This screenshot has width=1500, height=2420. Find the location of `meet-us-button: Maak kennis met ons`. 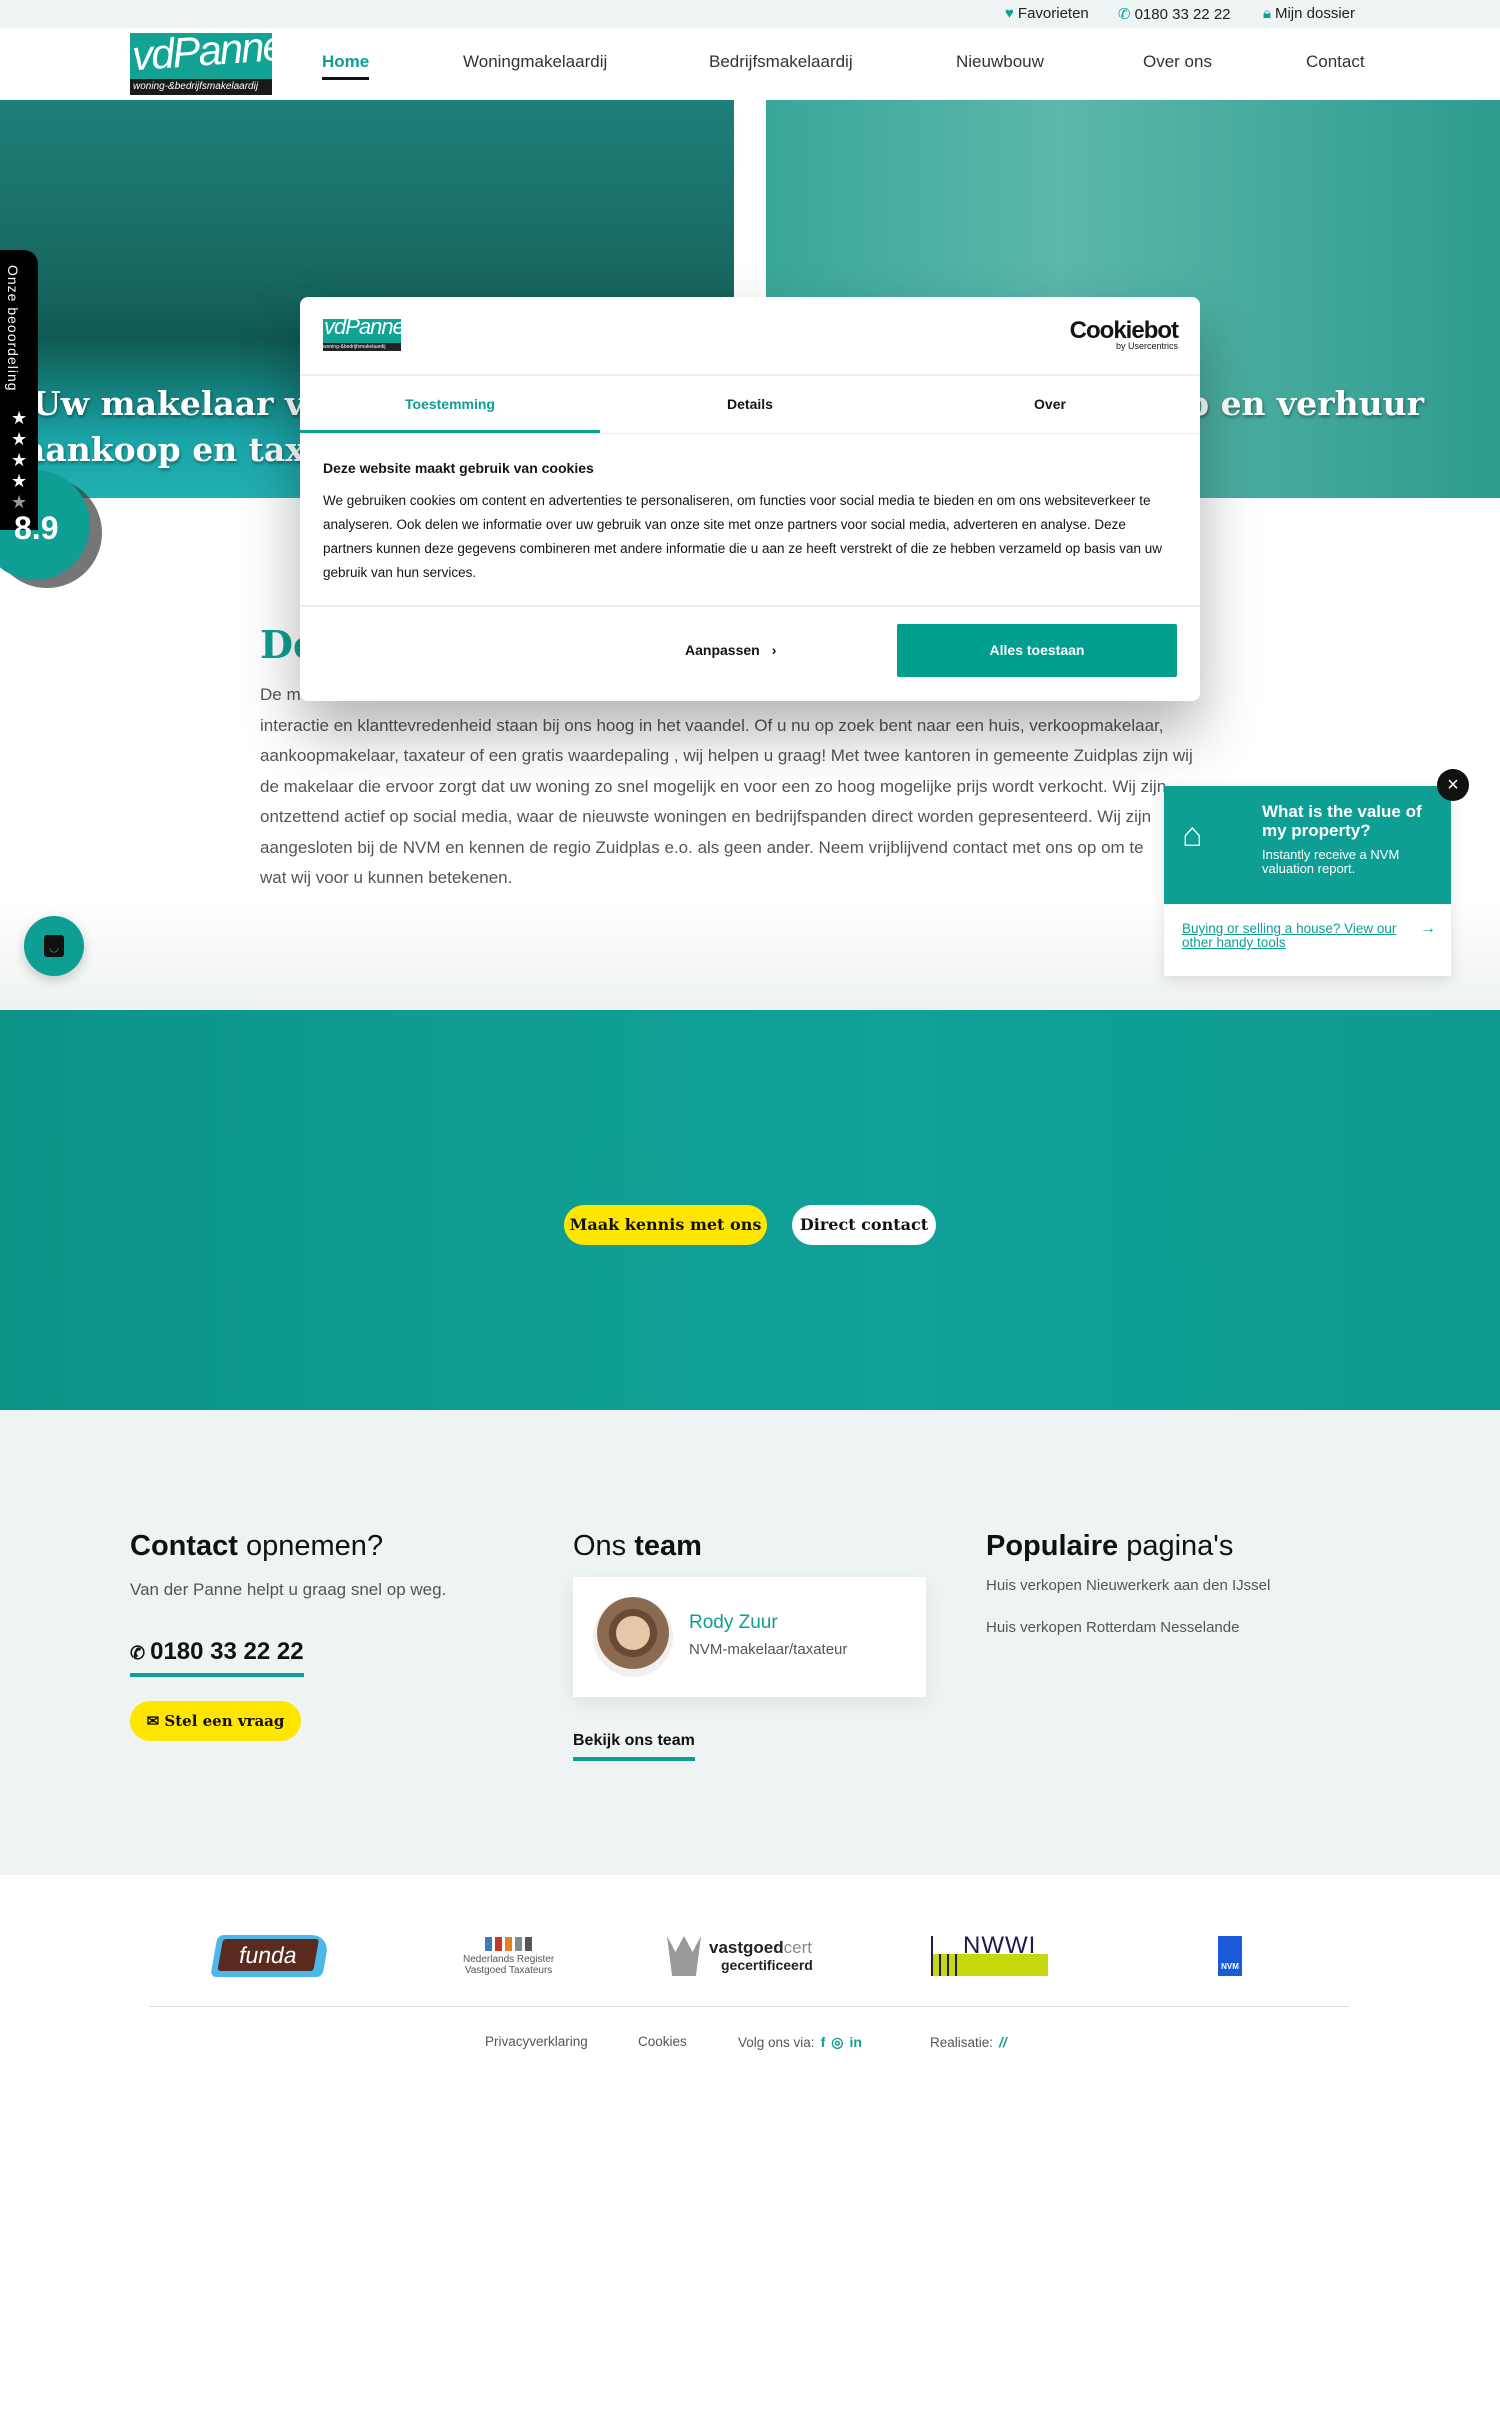

meet-us-button: Maak kennis met ons is located at coordinates (665, 1225).